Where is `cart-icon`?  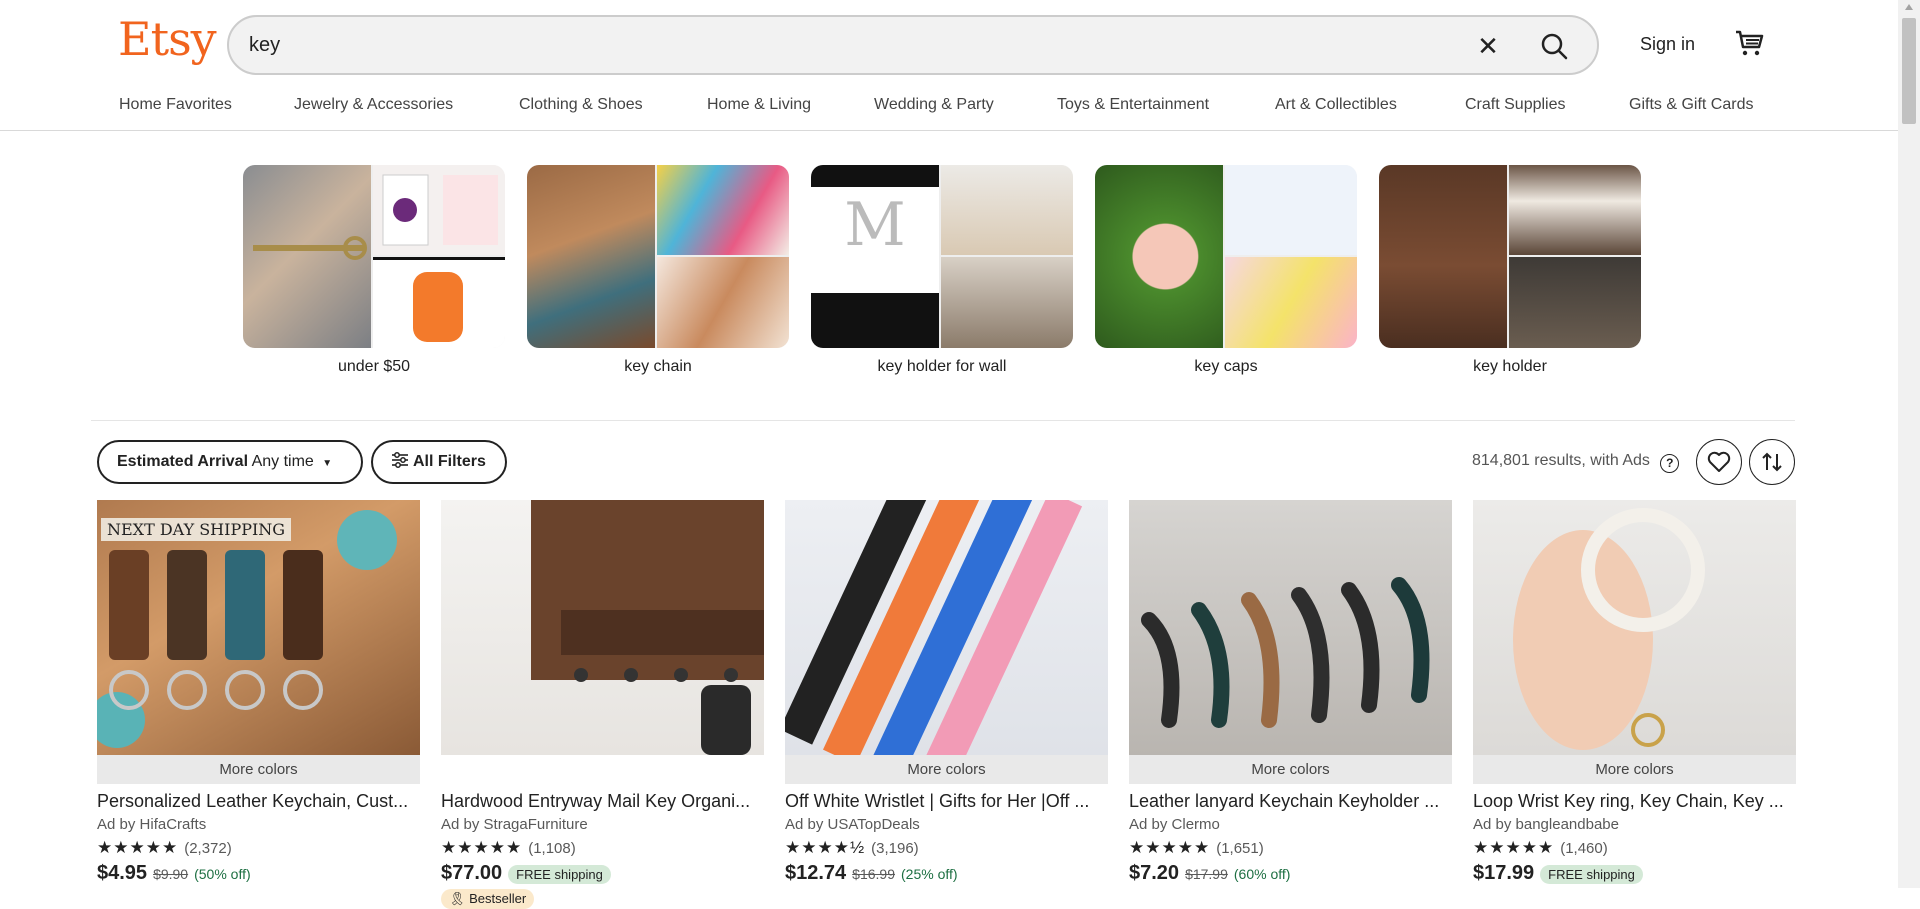
cart-icon is located at coordinates (1749, 43).